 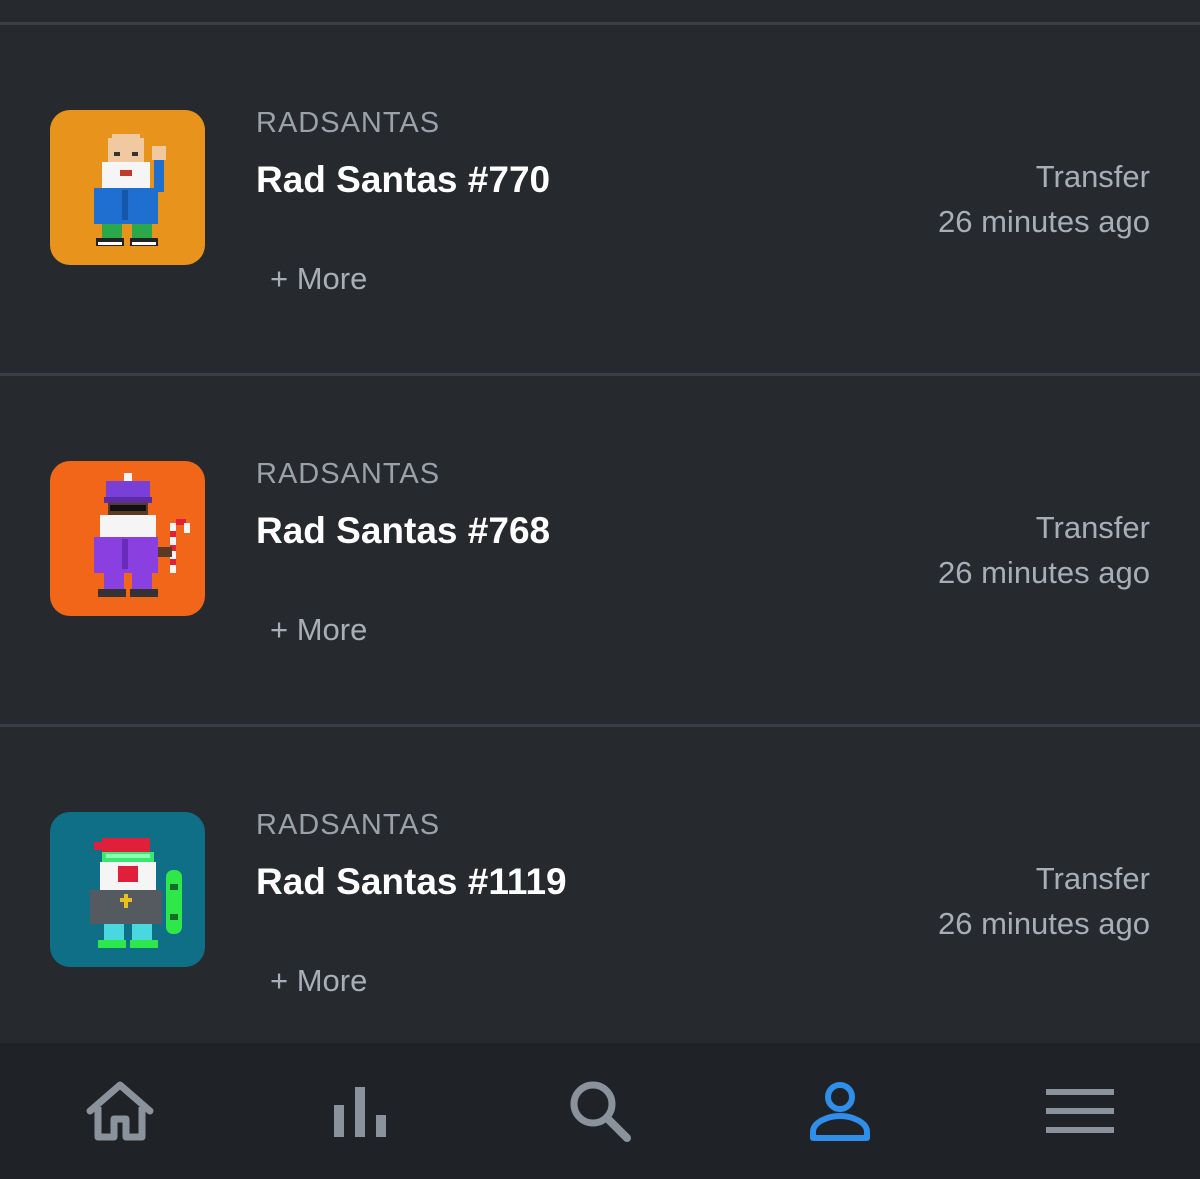 I want to click on menu-icon, so click(x=1080, y=1111).